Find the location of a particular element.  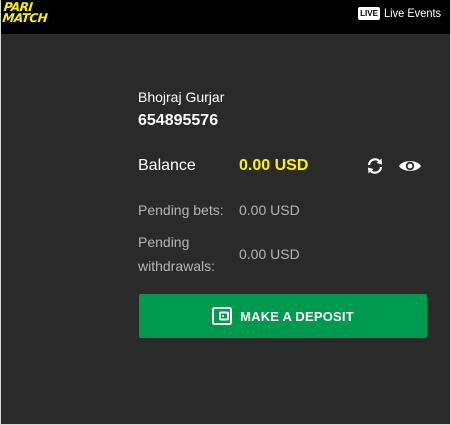

eye-icon-graphic is located at coordinates (410, 166).